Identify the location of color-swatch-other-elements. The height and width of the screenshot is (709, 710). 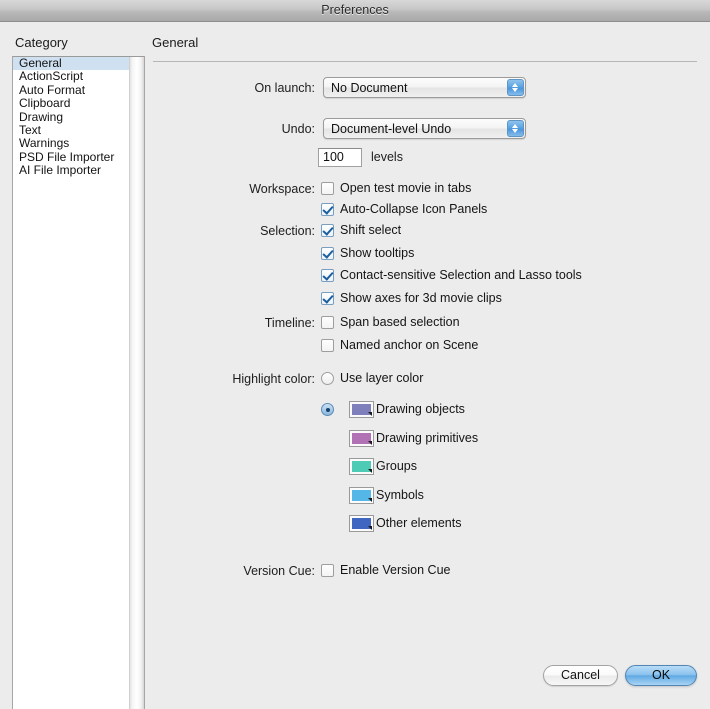
(361, 523).